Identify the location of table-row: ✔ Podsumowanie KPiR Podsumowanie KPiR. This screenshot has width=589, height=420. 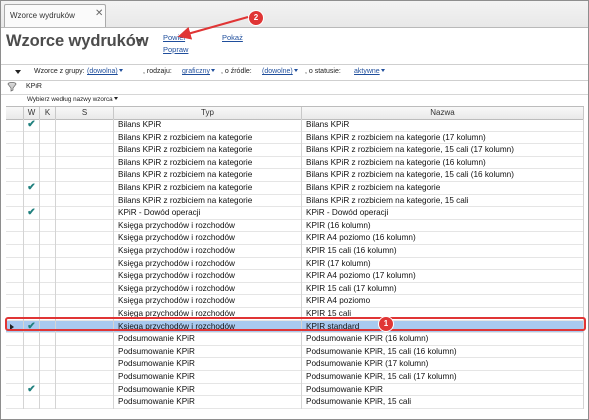
(295, 390).